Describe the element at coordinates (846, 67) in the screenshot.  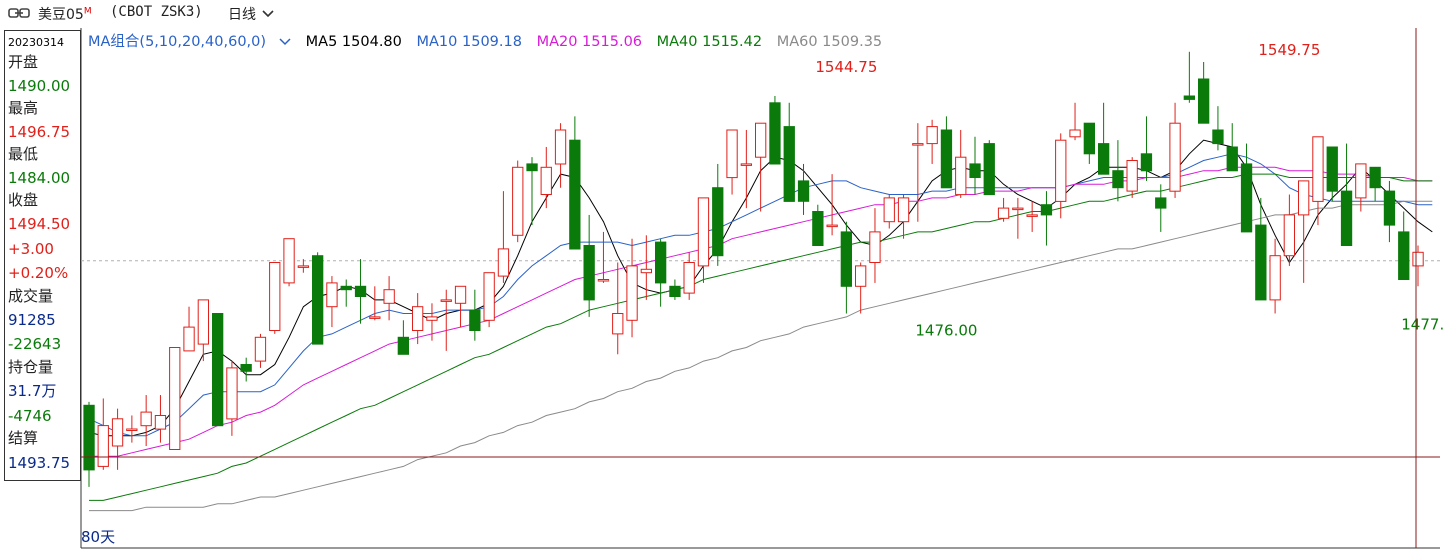
I see `price-annotation: 1544.75` at that location.